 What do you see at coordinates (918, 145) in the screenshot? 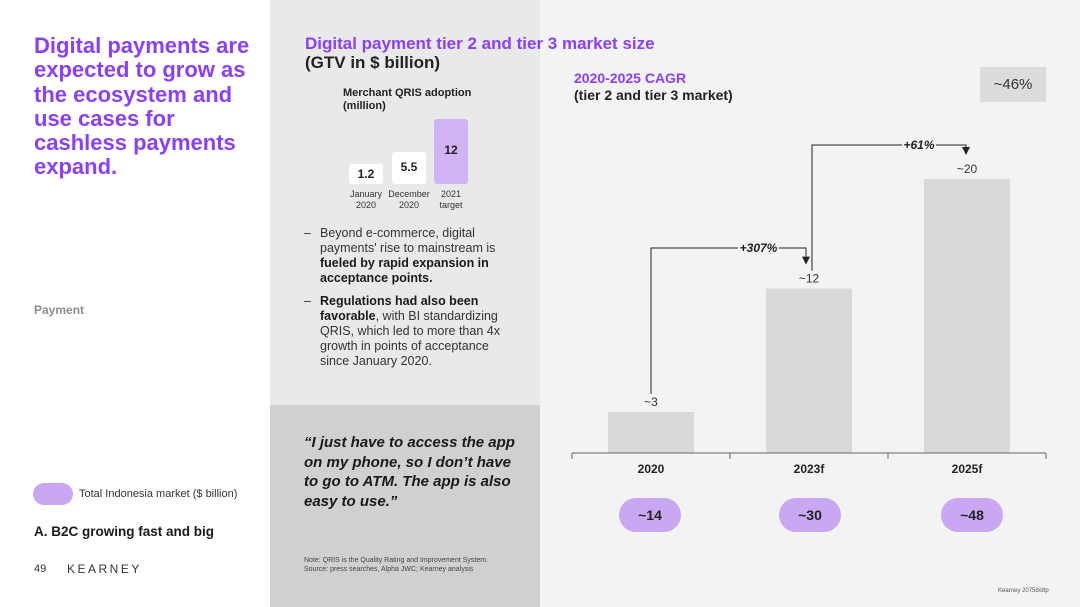
I see `growth-2023-2025-label: +61%` at bounding box center [918, 145].